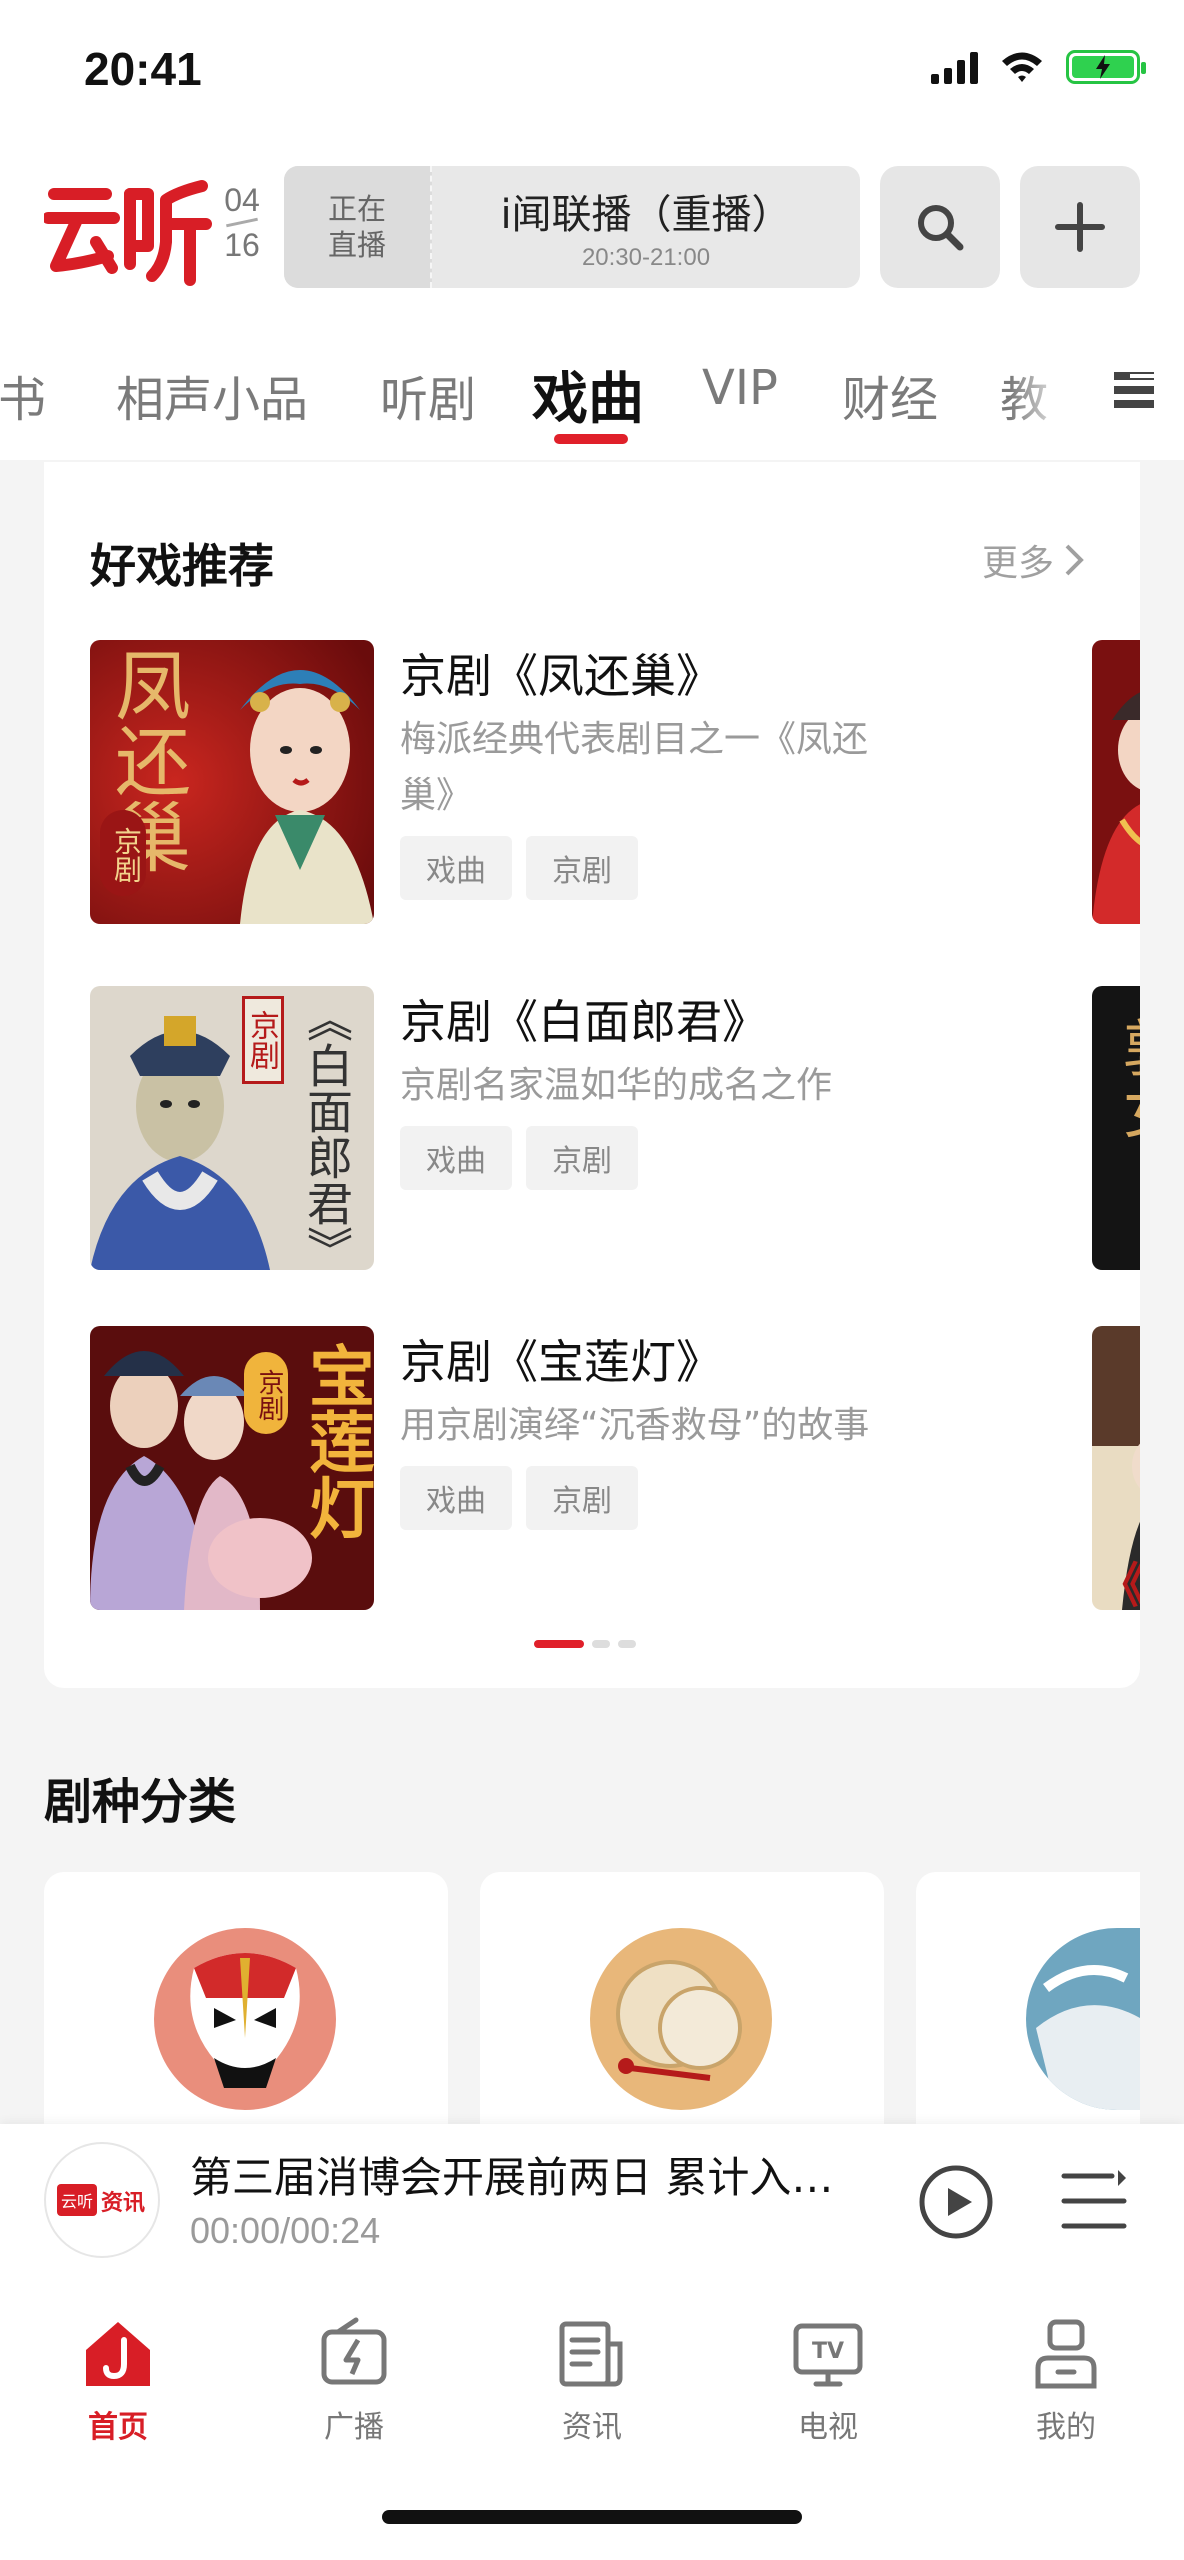  I want to click on svg-text: 资讯, so click(123, 2203).